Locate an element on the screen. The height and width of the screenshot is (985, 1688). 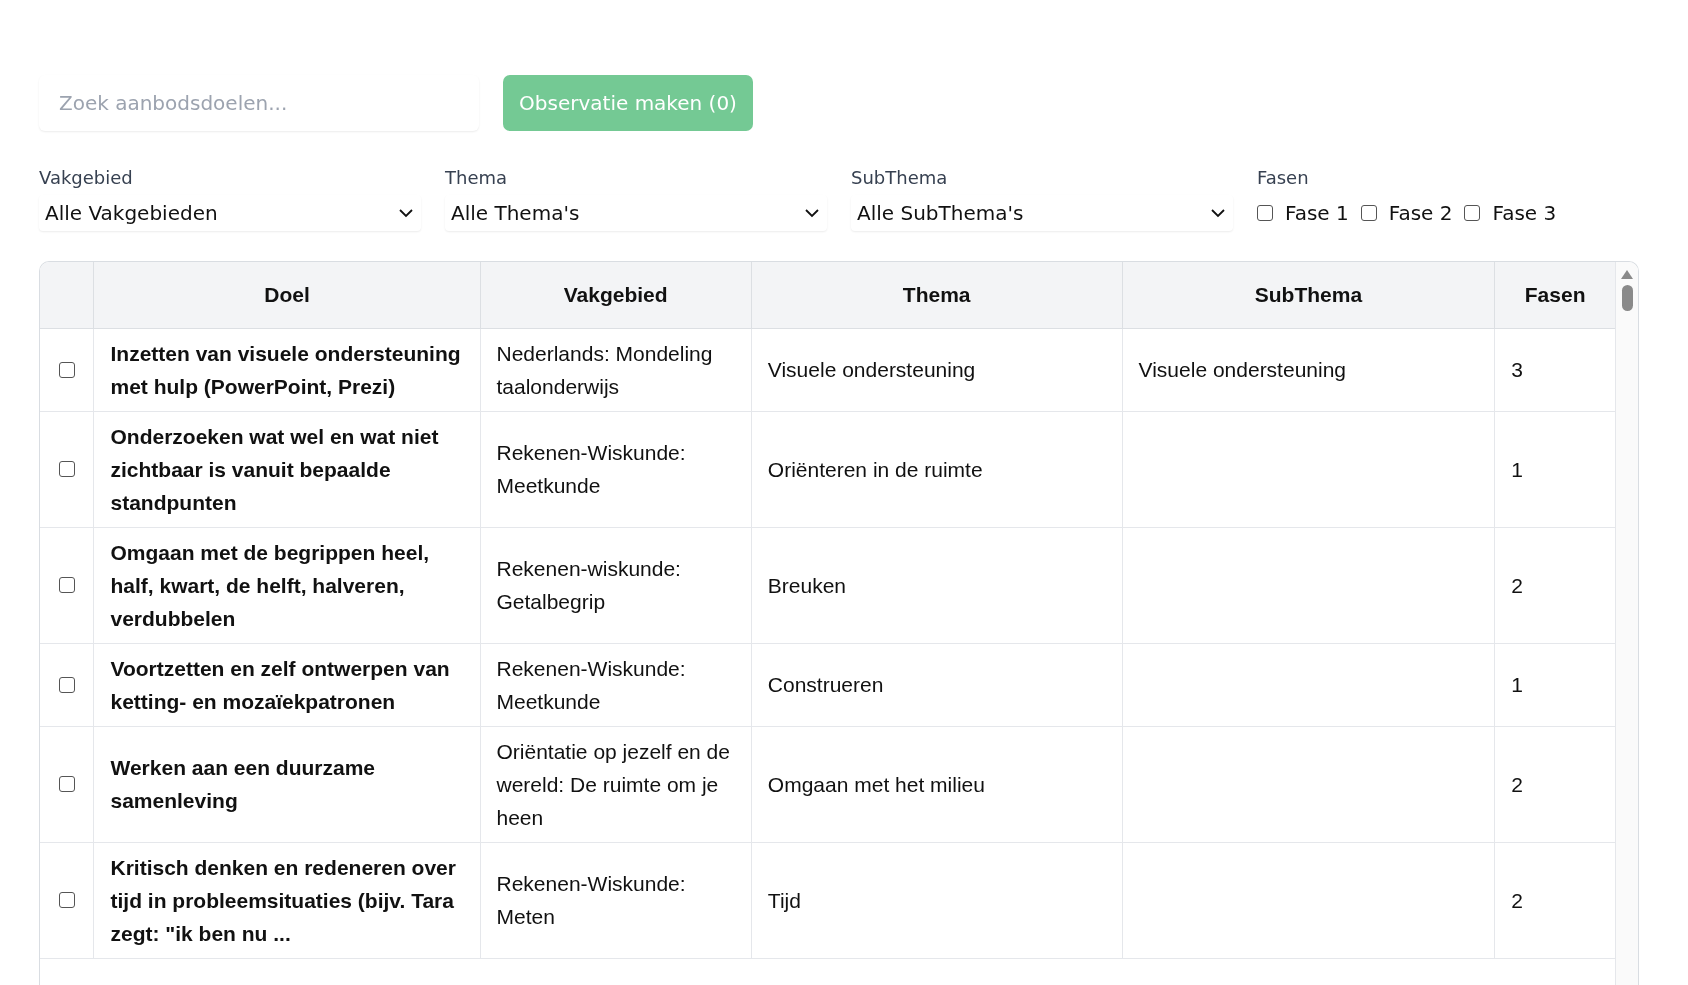
table-cell: Construeren is located at coordinates (937, 684).